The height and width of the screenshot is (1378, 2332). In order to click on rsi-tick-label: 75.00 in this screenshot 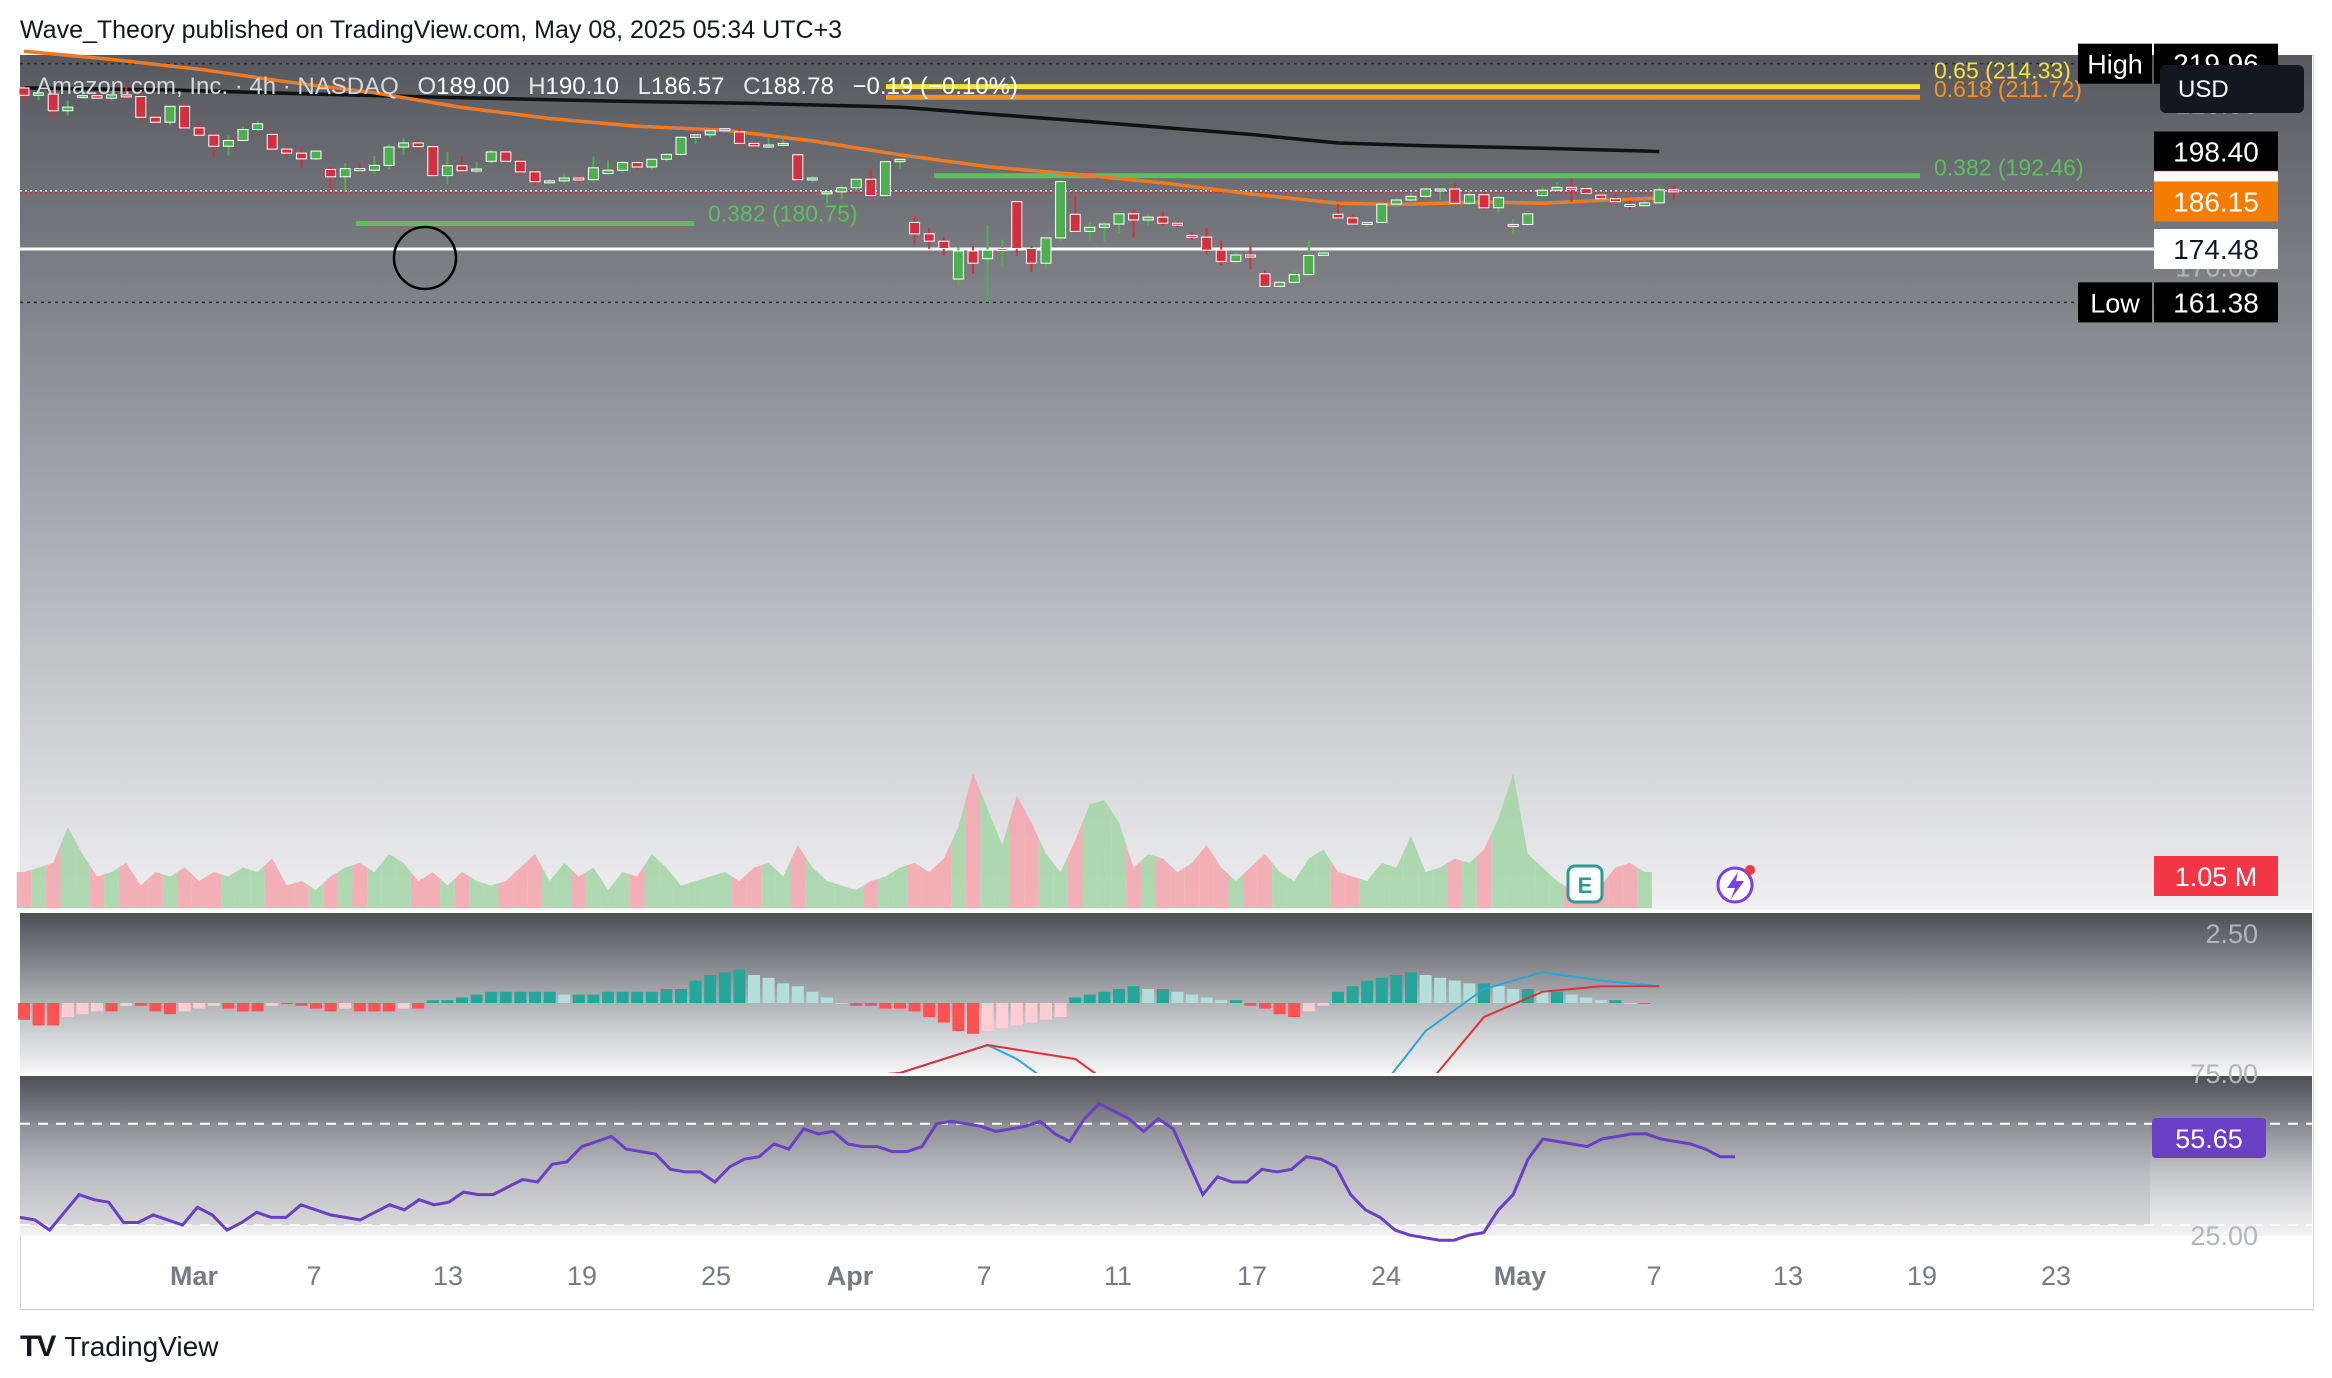, I will do `click(2224, 1074)`.